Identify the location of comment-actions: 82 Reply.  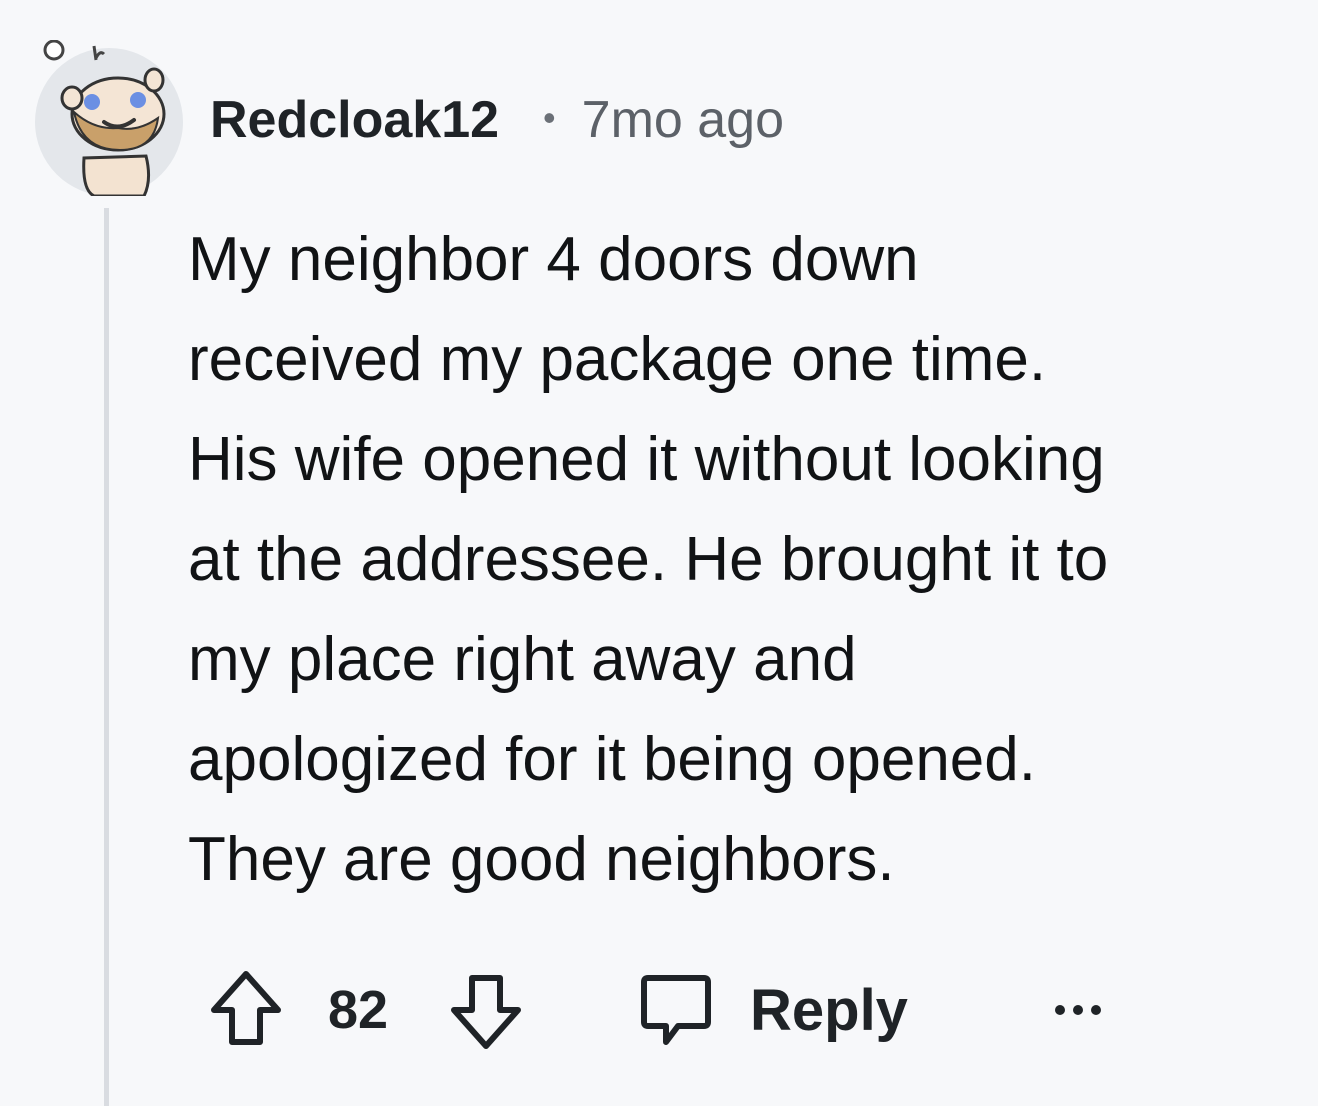
(668, 1010).